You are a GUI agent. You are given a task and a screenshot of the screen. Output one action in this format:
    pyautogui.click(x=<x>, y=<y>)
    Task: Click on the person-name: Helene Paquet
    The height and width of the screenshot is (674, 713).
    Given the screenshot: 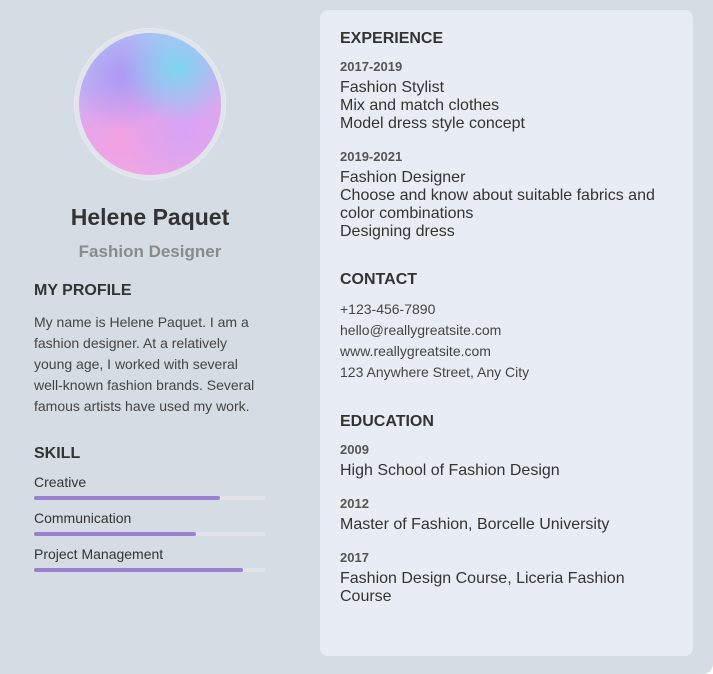 What is the action you would take?
    pyautogui.click(x=150, y=217)
    